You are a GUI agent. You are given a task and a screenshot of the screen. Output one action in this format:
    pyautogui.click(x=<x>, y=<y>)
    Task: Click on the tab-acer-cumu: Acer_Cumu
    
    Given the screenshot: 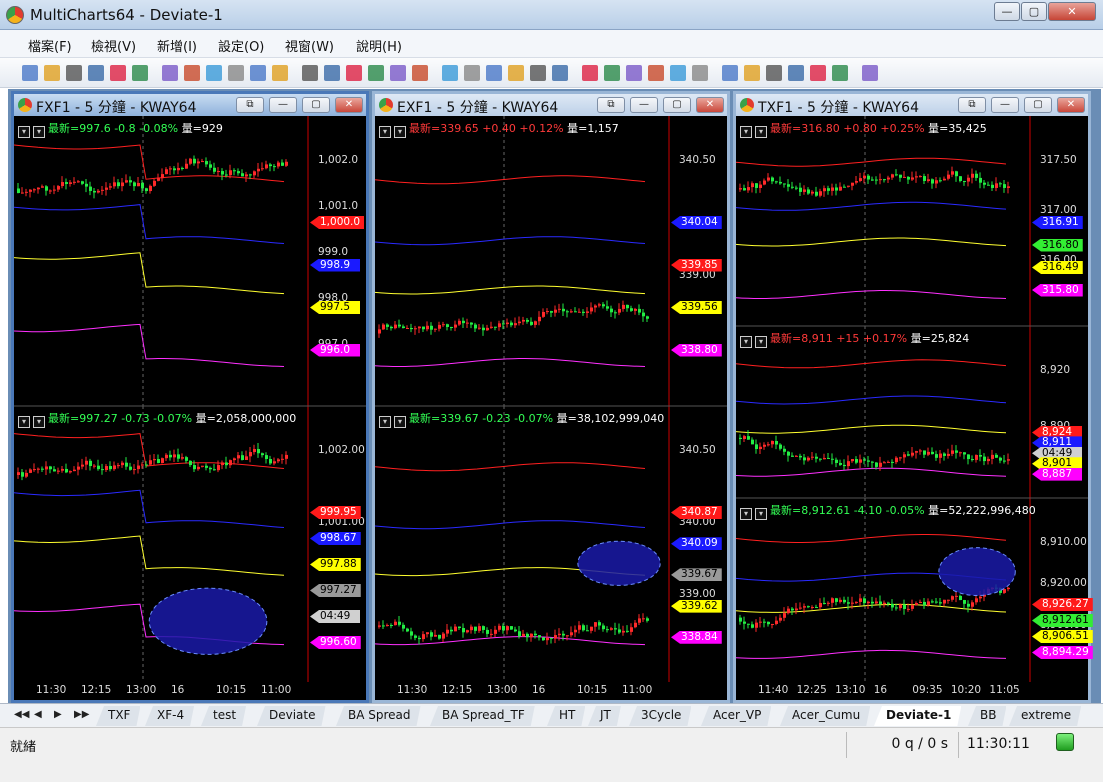 What is the action you would take?
    pyautogui.click(x=825, y=716)
    